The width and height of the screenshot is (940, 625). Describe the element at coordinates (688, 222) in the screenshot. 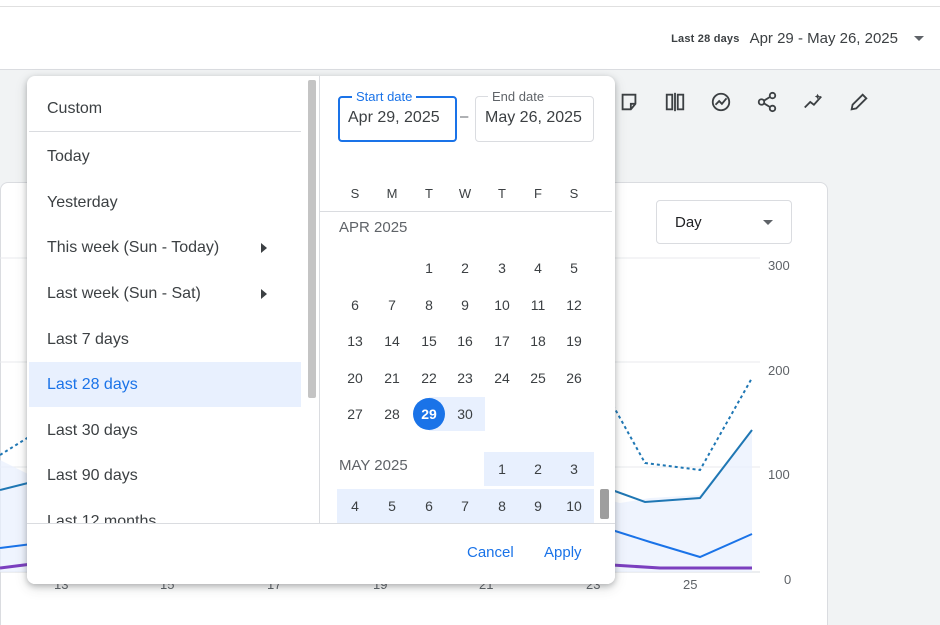

I see `granularity-value: Day` at that location.